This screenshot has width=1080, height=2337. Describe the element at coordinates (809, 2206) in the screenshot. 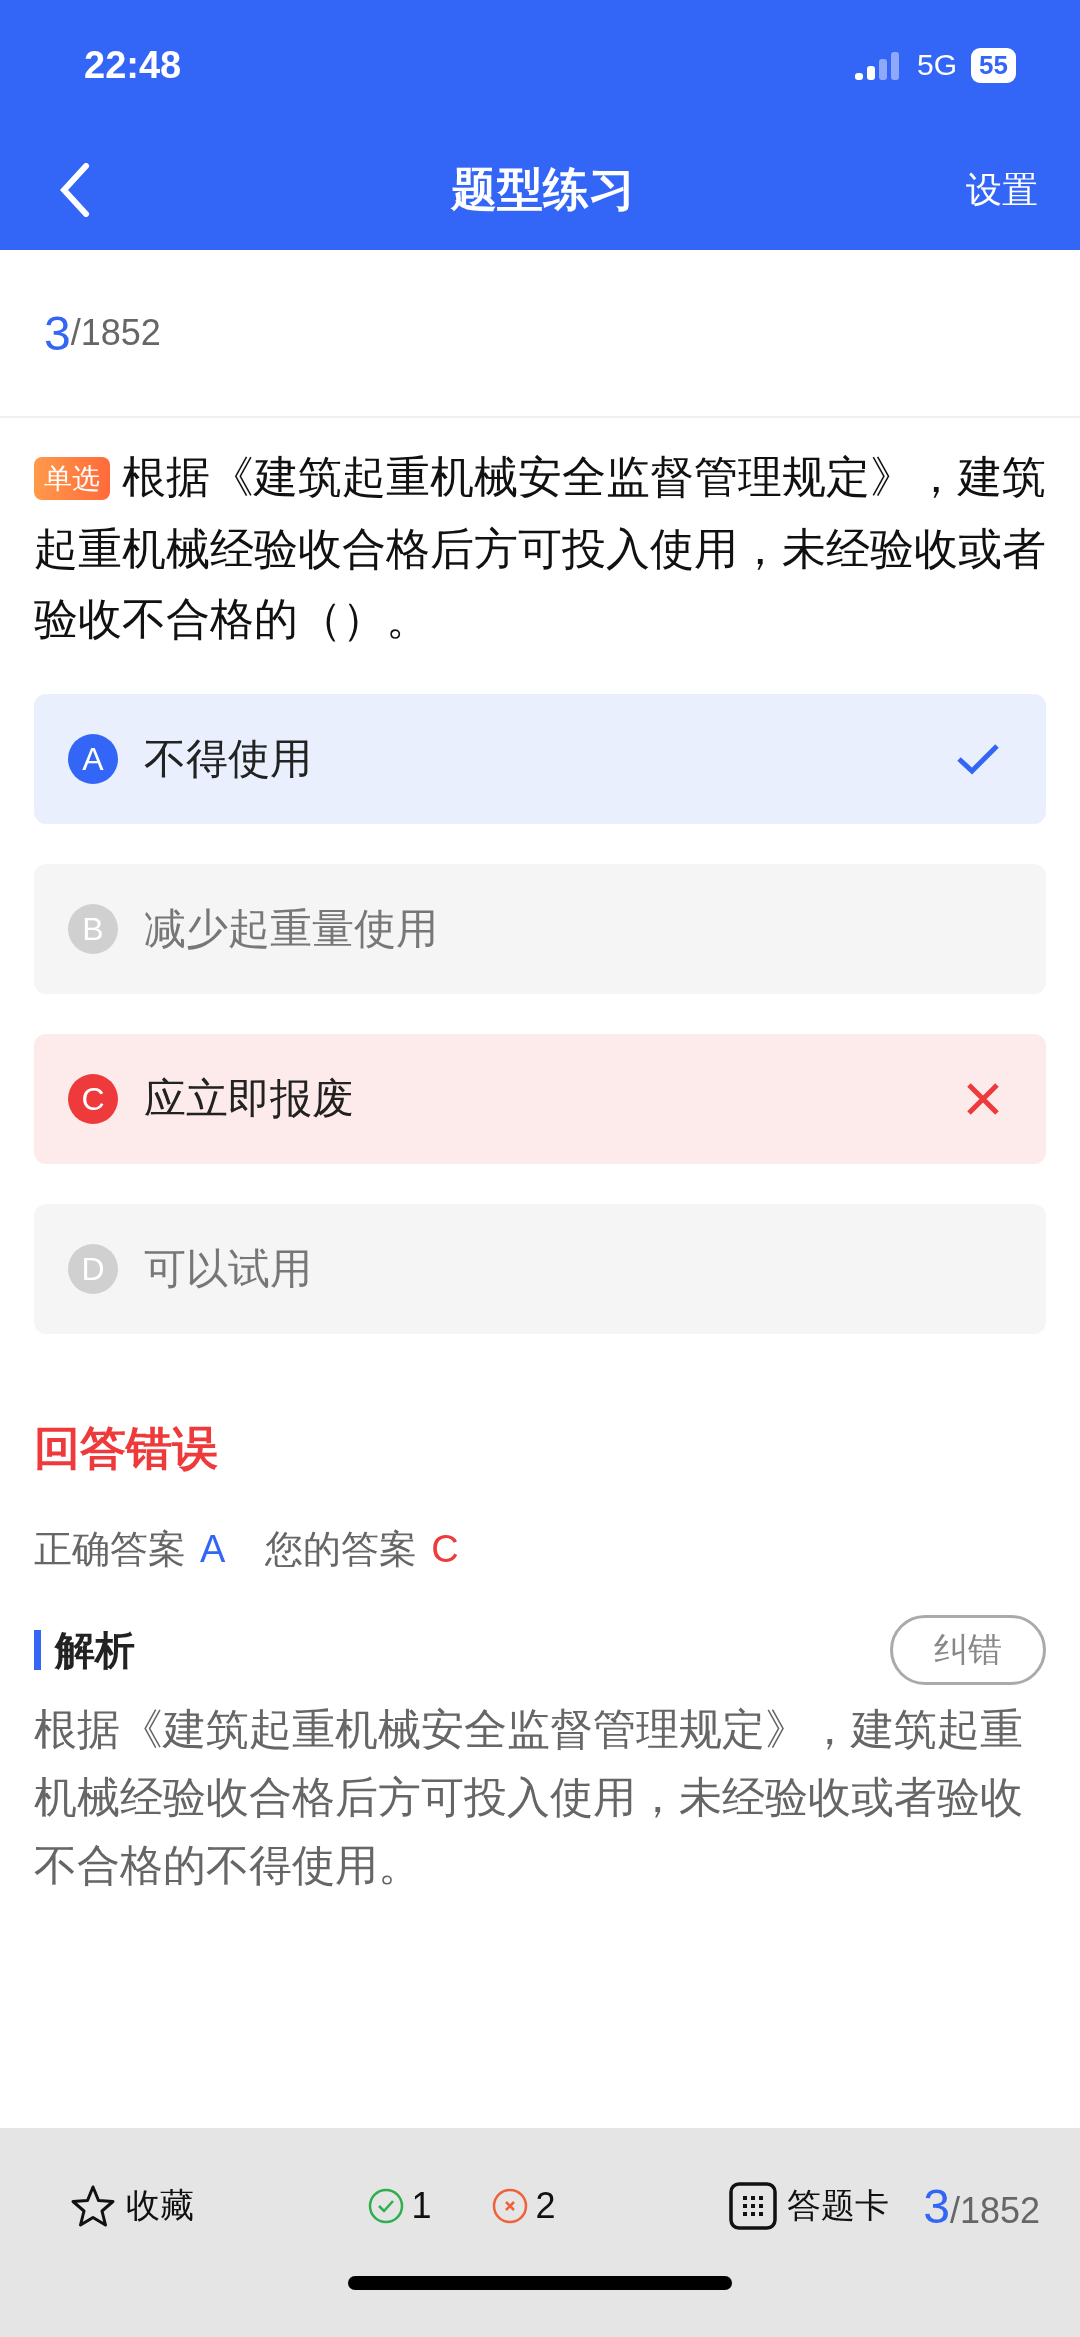

I see `answer-card-button: 答题卡` at that location.